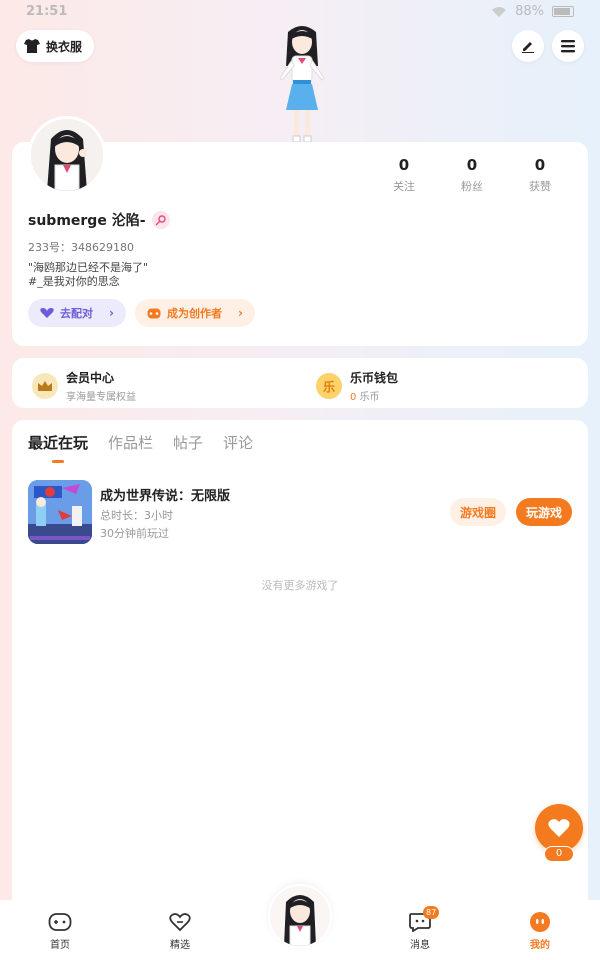 This screenshot has height=960, width=600. Describe the element at coordinates (302, 83) in the screenshot. I see `character-avatar` at that location.